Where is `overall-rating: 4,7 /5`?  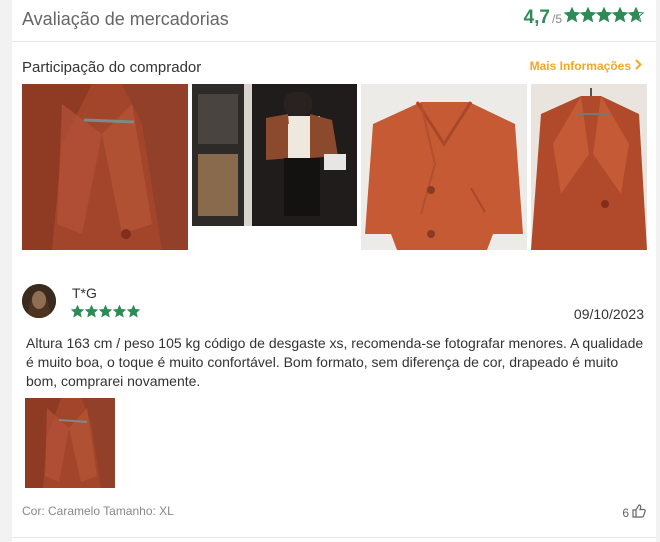
overall-rating: 4,7 /5 is located at coordinates (584, 18).